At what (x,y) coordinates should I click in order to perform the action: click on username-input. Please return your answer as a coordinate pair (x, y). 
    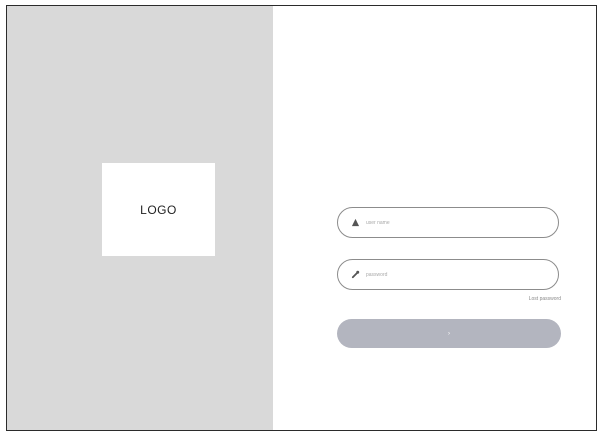
    Looking at the image, I should click on (441, 222).